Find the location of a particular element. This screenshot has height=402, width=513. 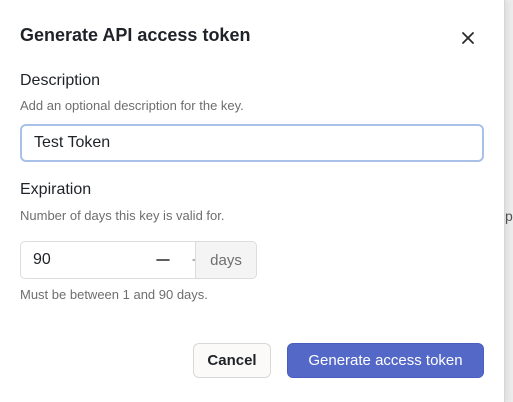

description-helper: Add an optional description for the key. is located at coordinates (132, 105).